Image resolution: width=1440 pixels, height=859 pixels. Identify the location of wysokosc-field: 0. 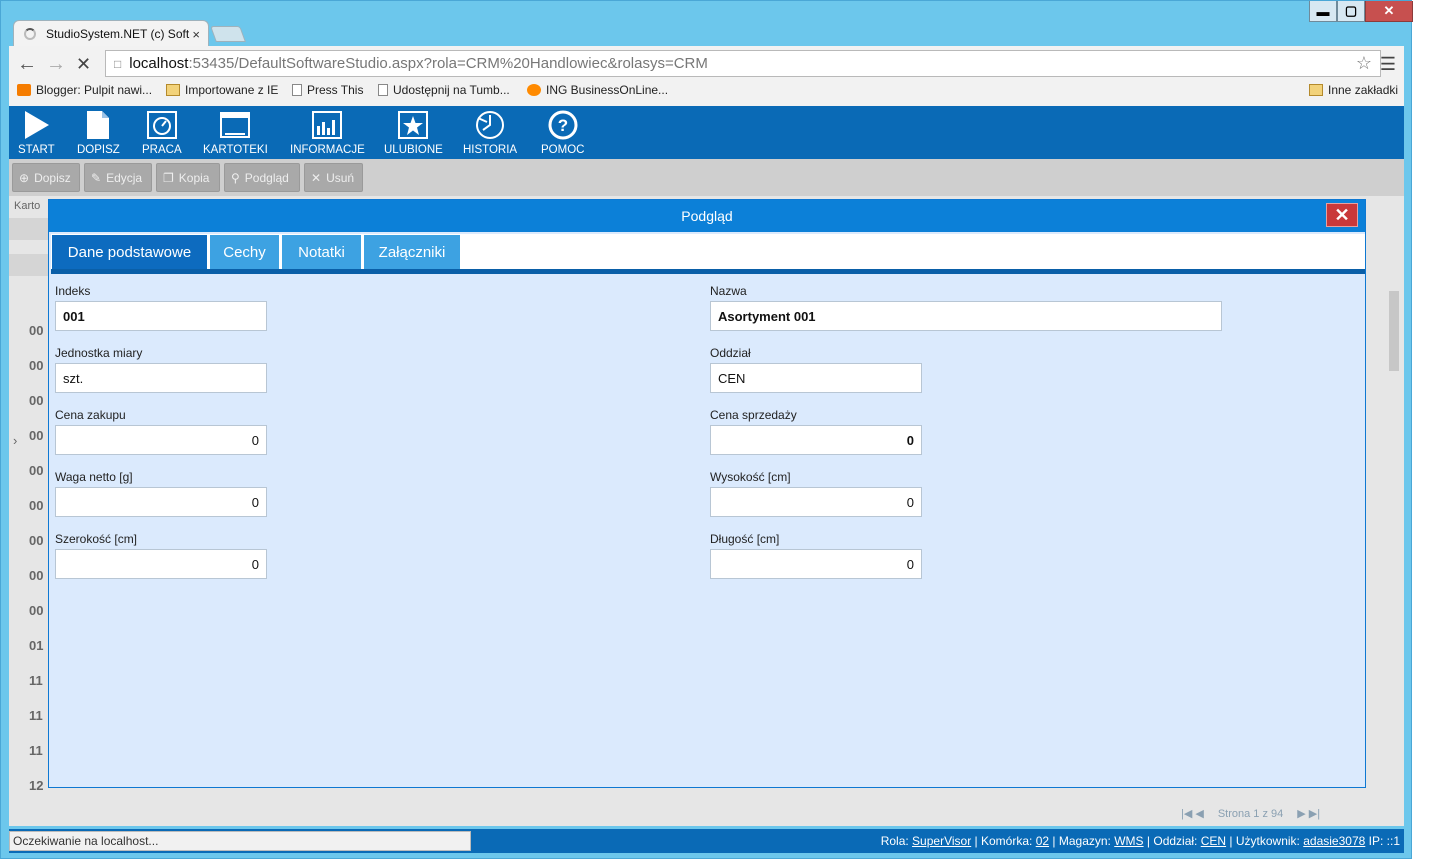
(816, 502).